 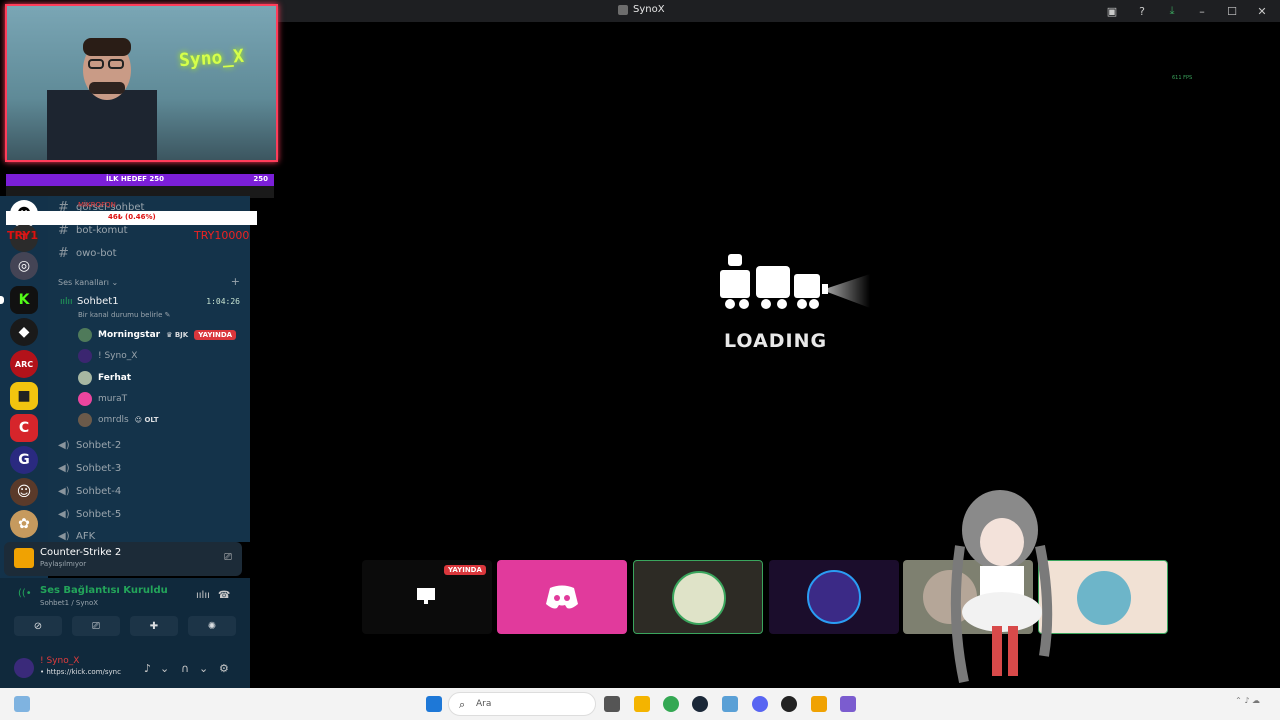 What do you see at coordinates (819, 704) in the screenshot?
I see `cs2-taskbar-icon` at bounding box center [819, 704].